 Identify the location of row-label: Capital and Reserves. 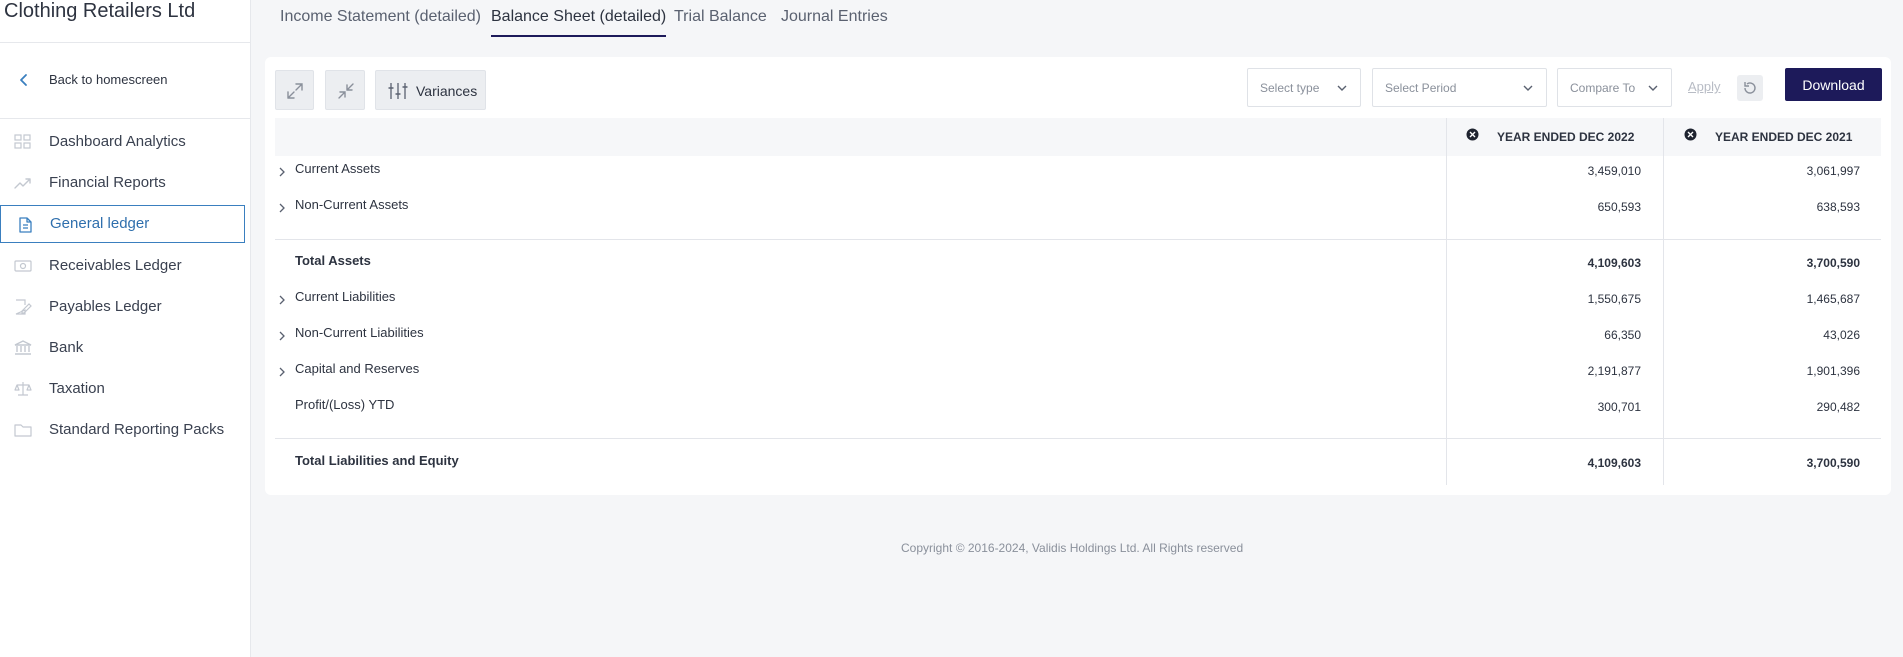
(357, 368).